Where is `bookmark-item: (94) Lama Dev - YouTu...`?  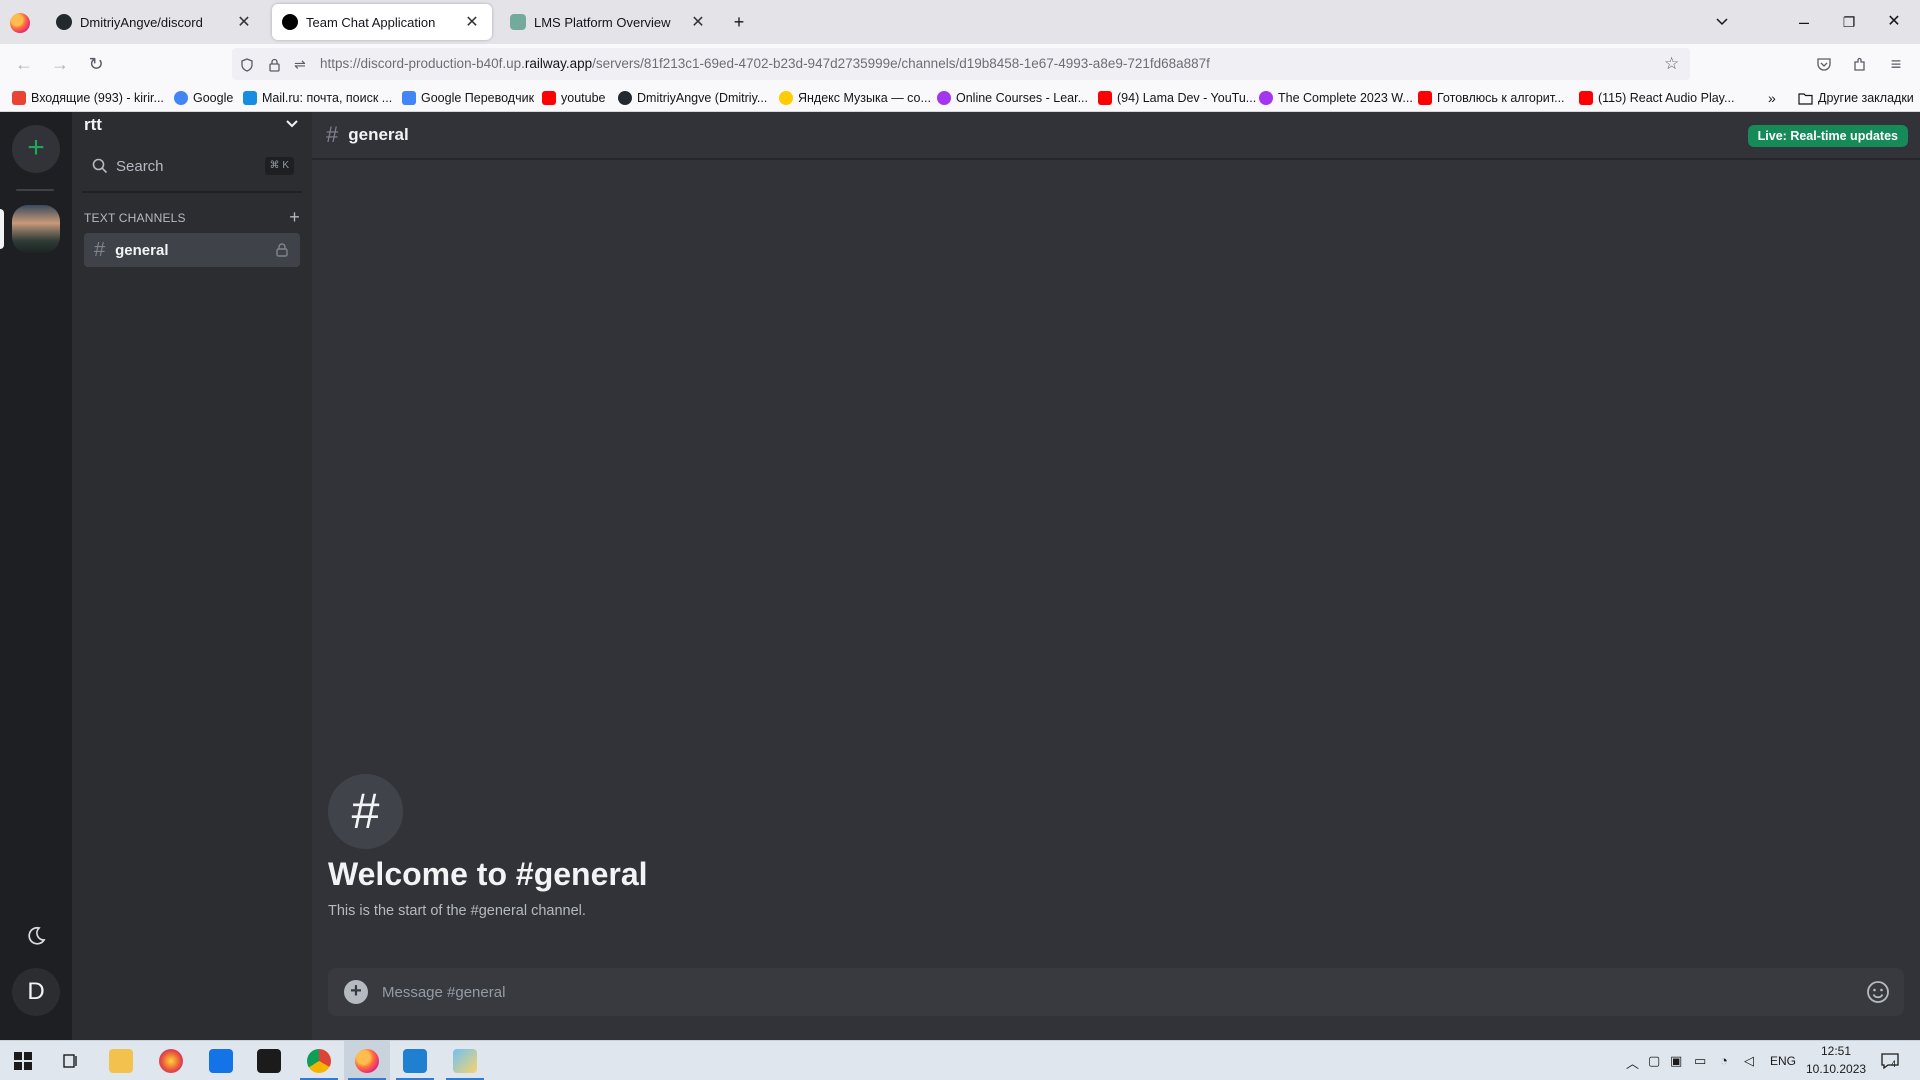
bookmark-item: (94) Lama Dev - YouTu... is located at coordinates (1177, 98).